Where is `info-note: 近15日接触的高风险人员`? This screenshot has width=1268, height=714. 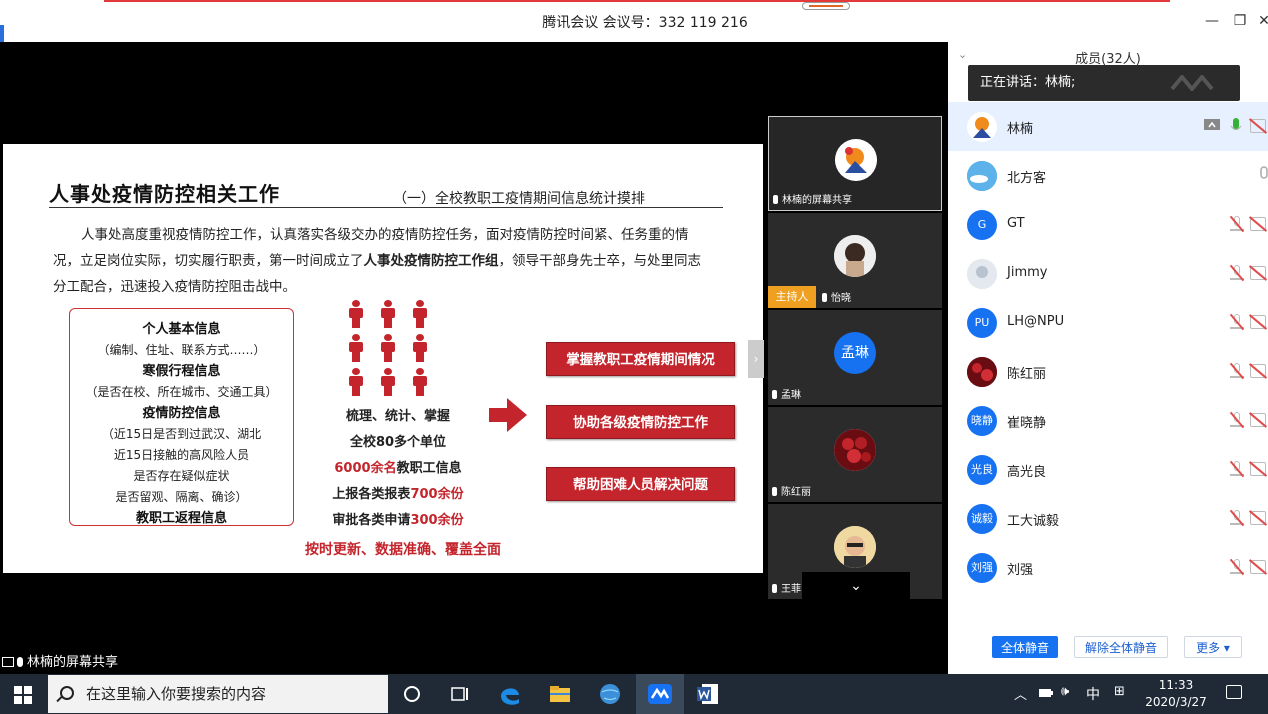 info-note: 近15日接触的高风险人员 is located at coordinates (181, 455).